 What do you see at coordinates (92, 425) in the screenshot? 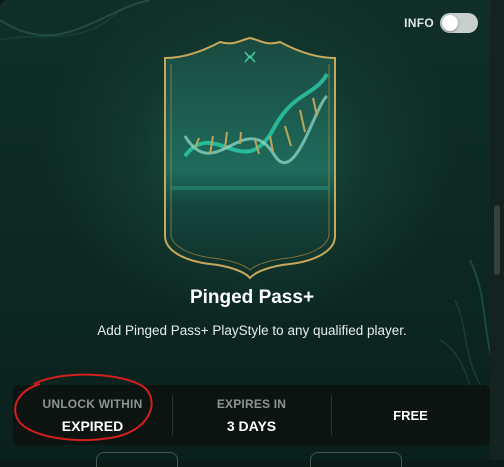
I see `stat-value: EXPIRED` at bounding box center [92, 425].